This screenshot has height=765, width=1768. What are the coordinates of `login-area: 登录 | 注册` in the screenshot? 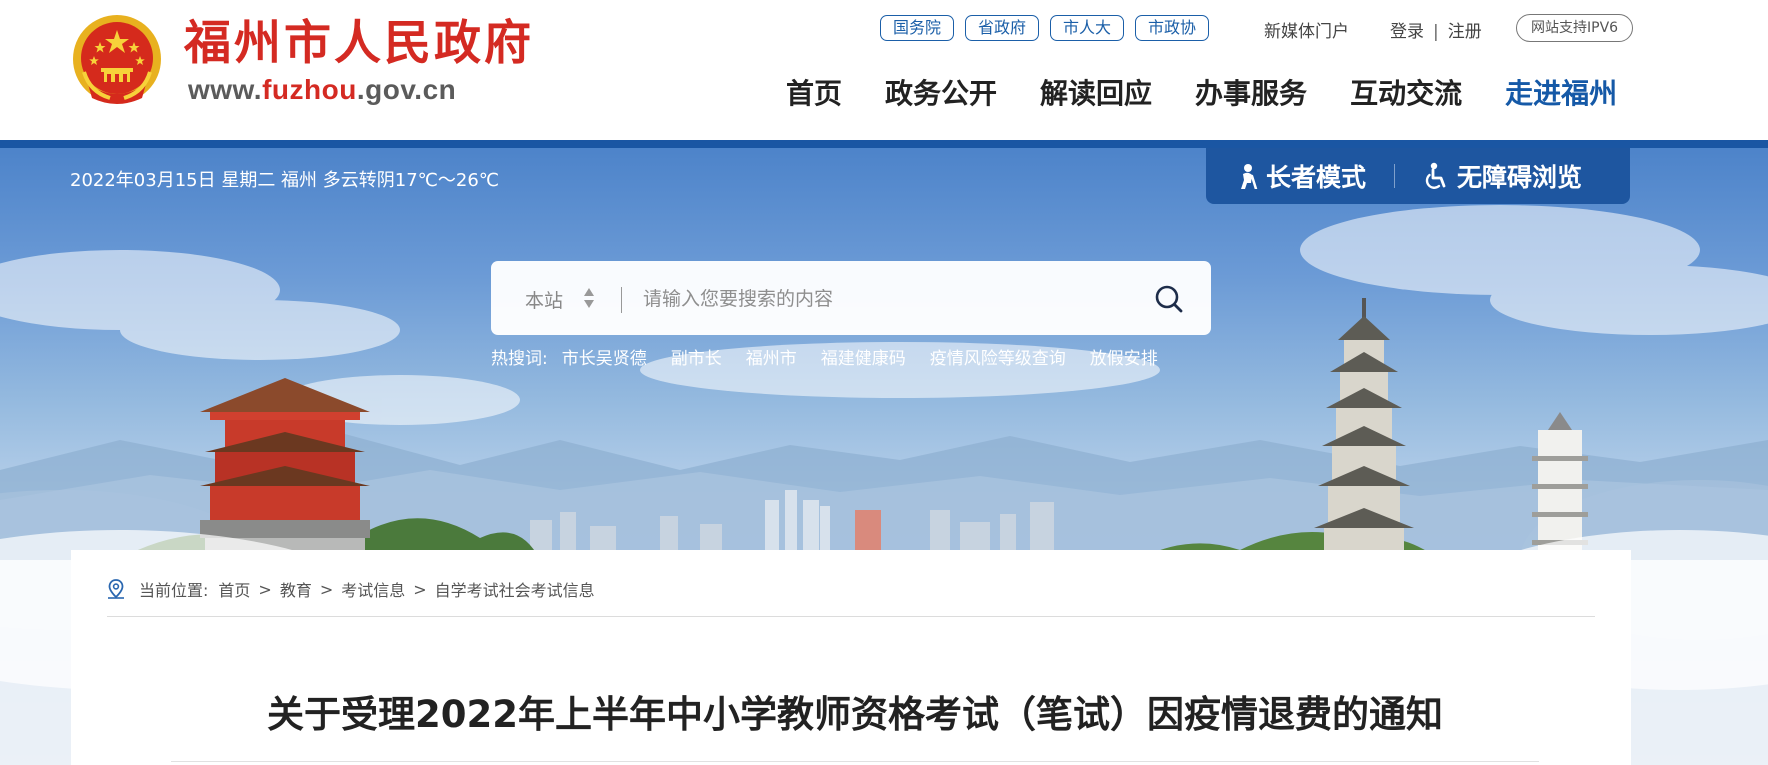 It's located at (1436, 29).